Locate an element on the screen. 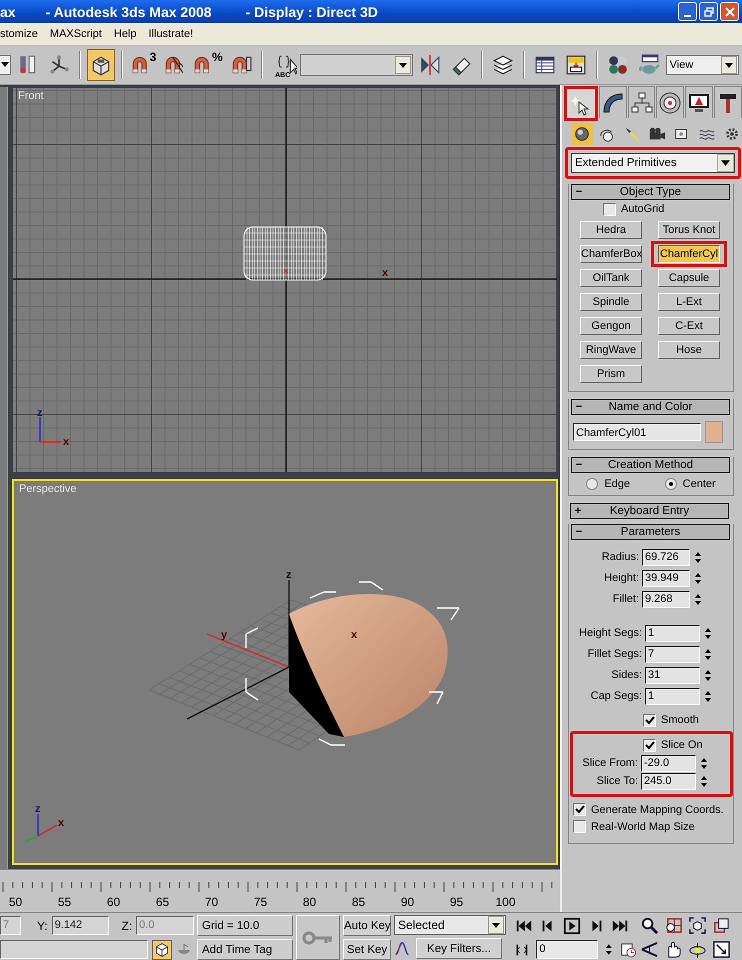  restore-button is located at coordinates (708, 11).